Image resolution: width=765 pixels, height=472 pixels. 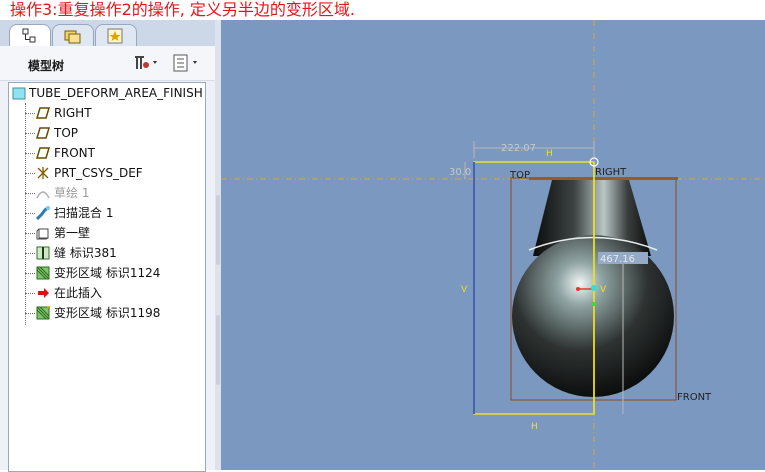 What do you see at coordinates (464, 290) in the screenshot?
I see `vertical-constraint-left: V` at bounding box center [464, 290].